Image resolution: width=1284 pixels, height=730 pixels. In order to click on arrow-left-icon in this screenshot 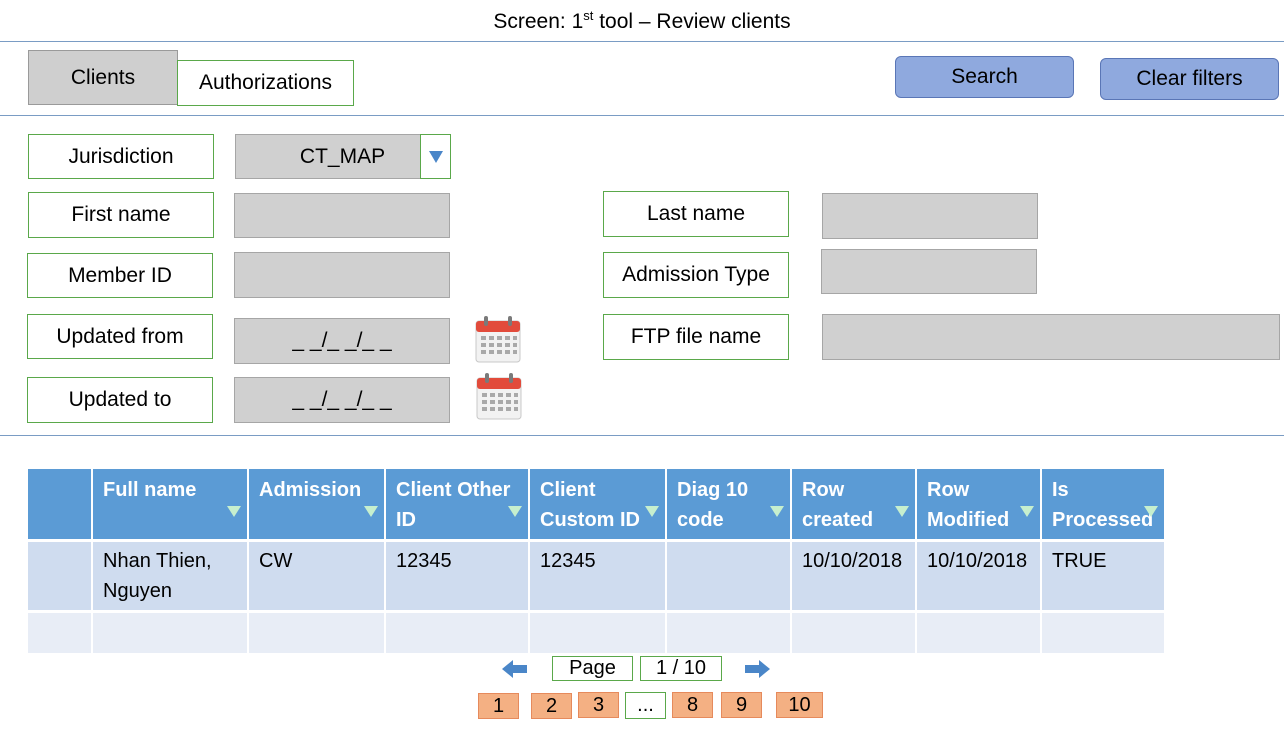, I will do `click(514, 669)`.